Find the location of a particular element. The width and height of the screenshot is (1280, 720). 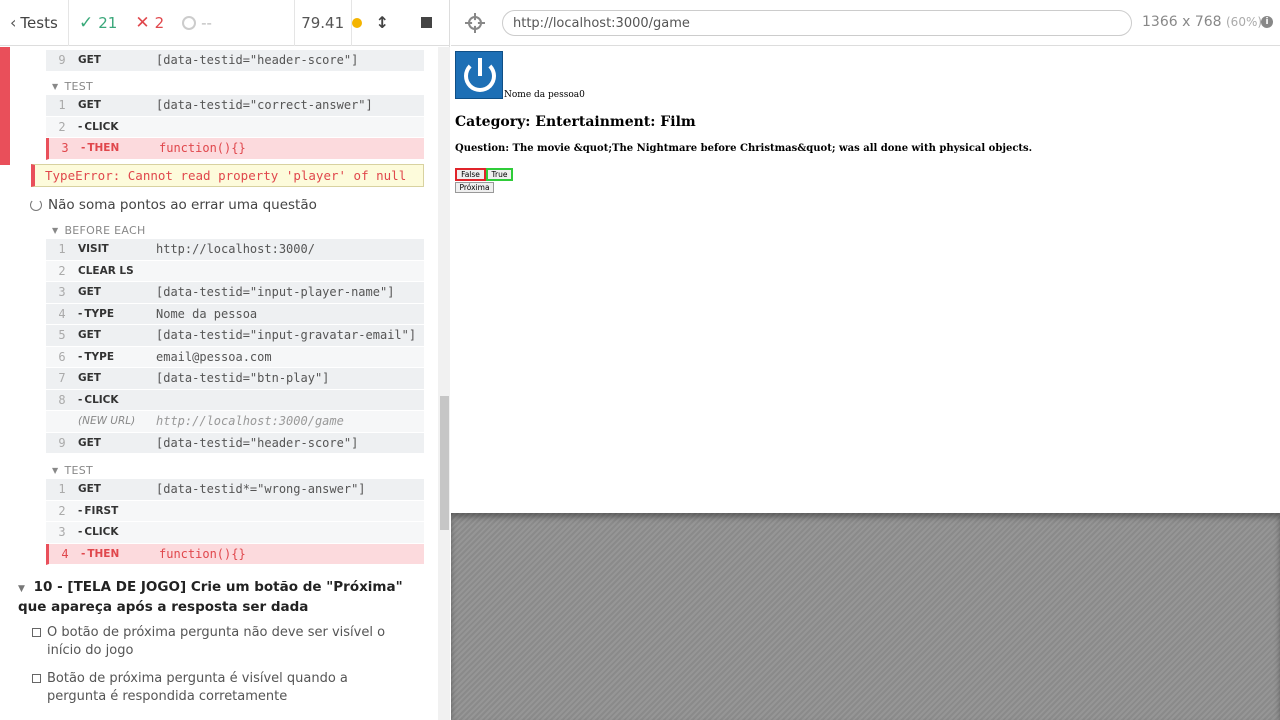

tests-label: Tests is located at coordinates (39, 22).